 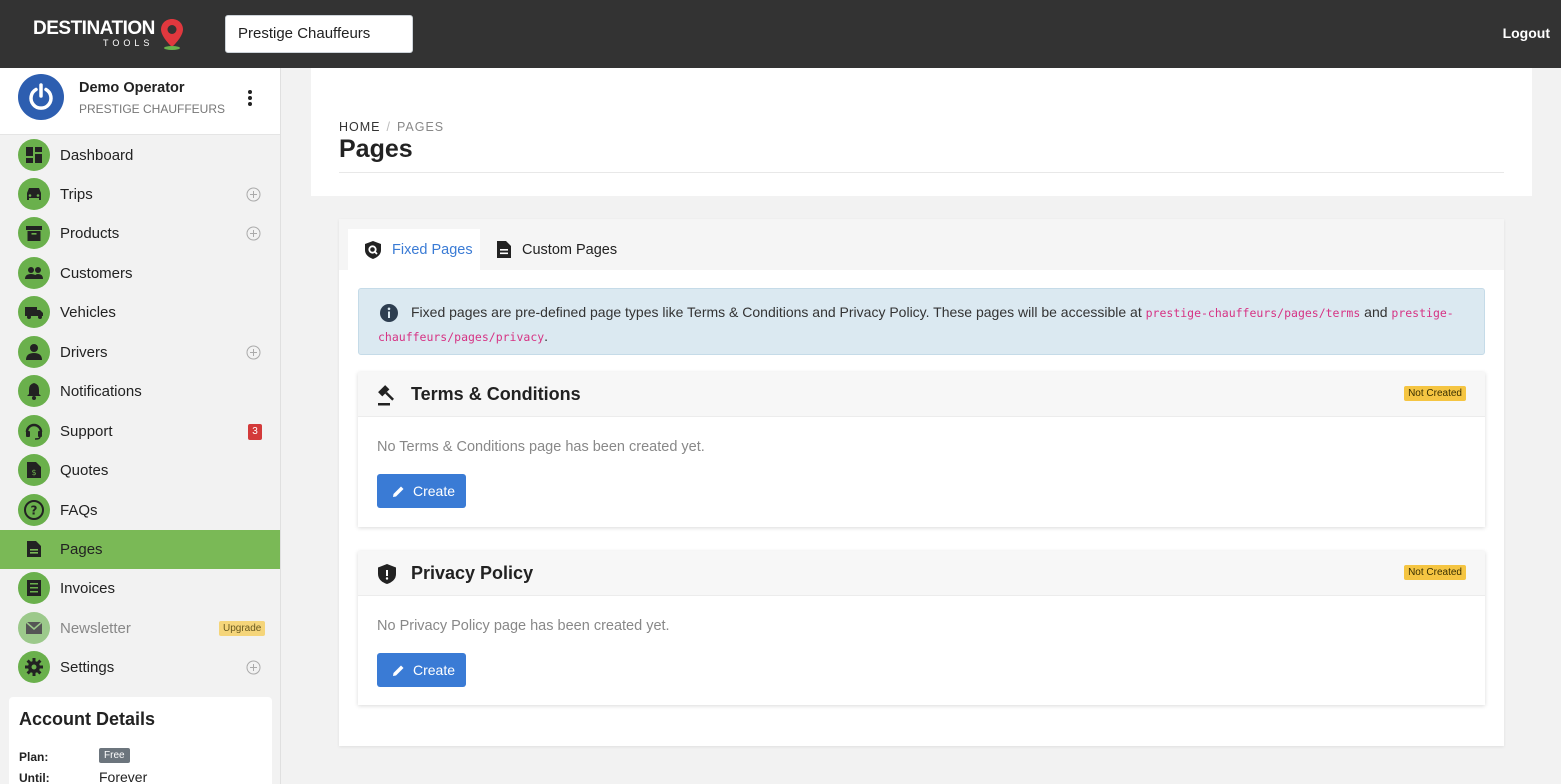 I want to click on sidebar-item-dashboard: Dashboard, so click(x=140, y=155).